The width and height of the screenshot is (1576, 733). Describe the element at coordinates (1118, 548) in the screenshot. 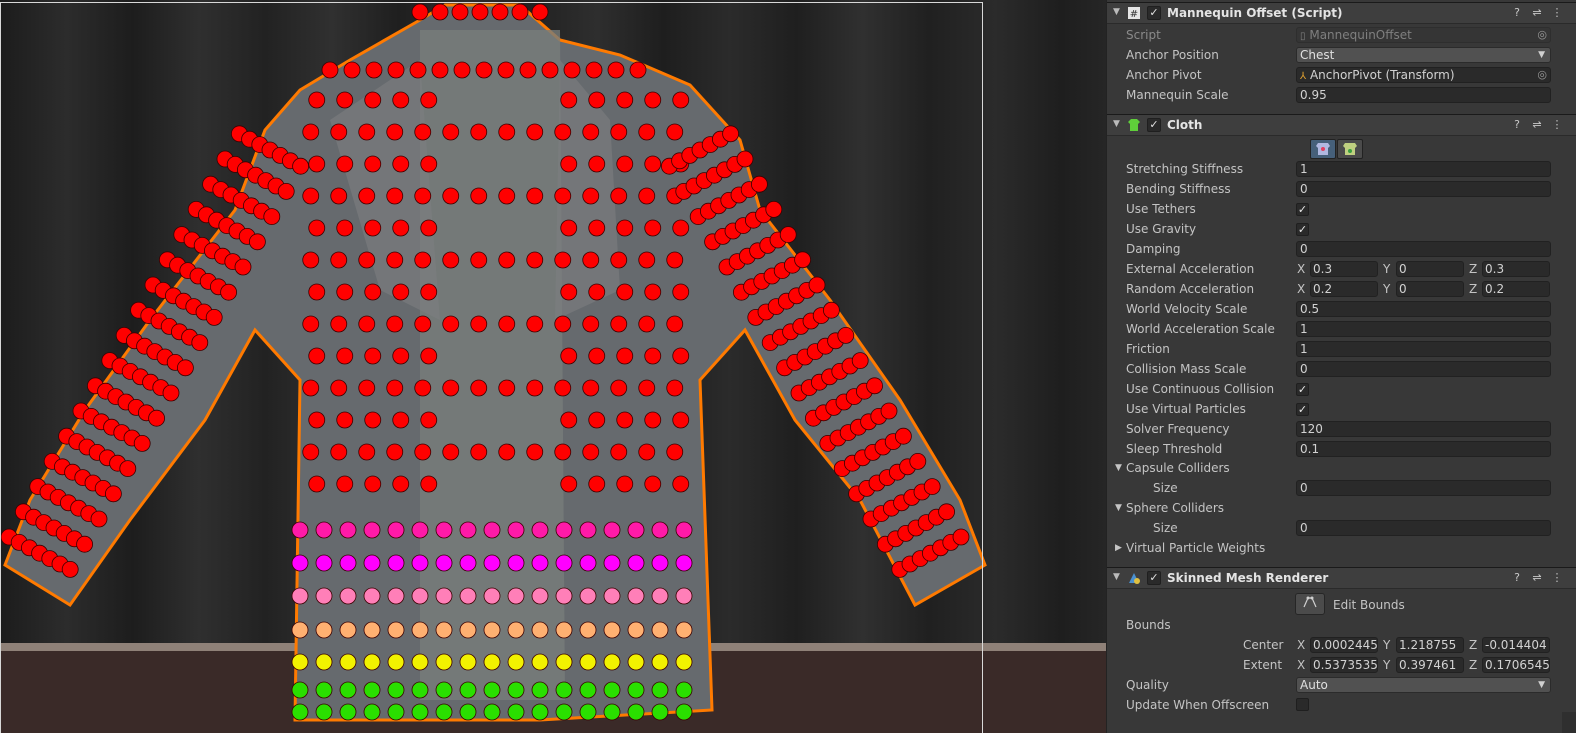

I see `fold-arrow-icon: ▶` at that location.